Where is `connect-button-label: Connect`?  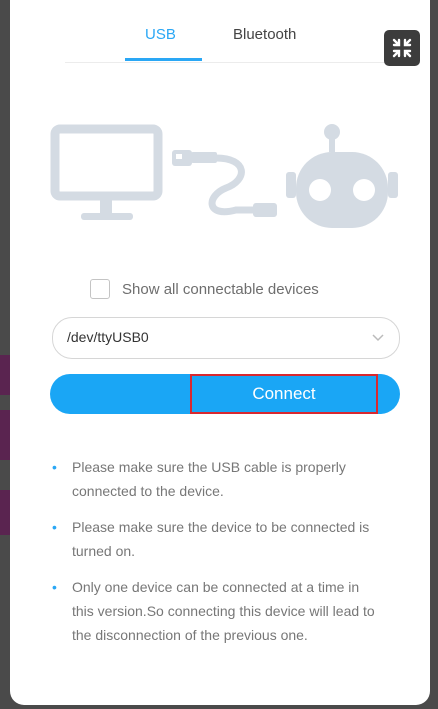 connect-button-label: Connect is located at coordinates (284, 394).